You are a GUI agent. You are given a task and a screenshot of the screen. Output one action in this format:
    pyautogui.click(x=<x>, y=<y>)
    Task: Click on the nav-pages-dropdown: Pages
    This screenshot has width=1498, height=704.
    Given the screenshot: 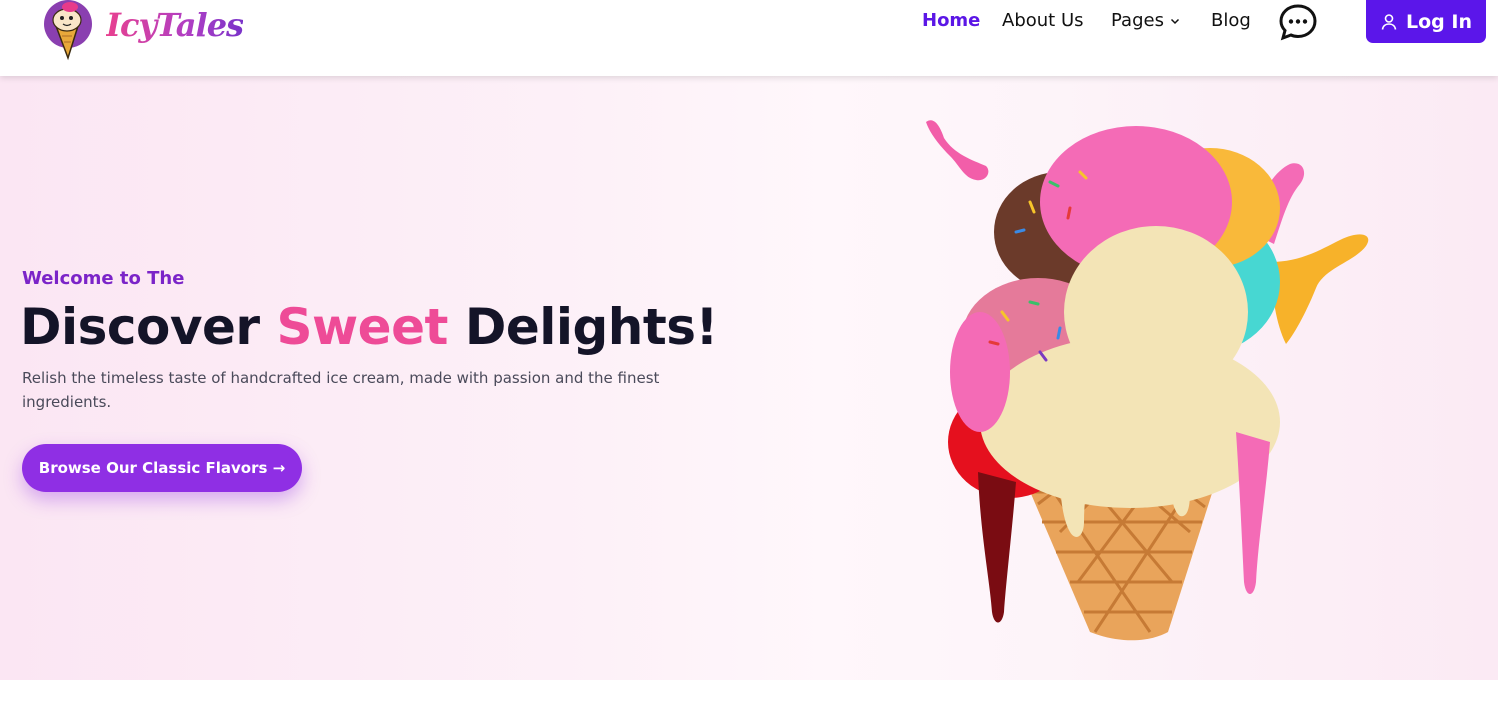 What is the action you would take?
    pyautogui.click(x=1145, y=20)
    